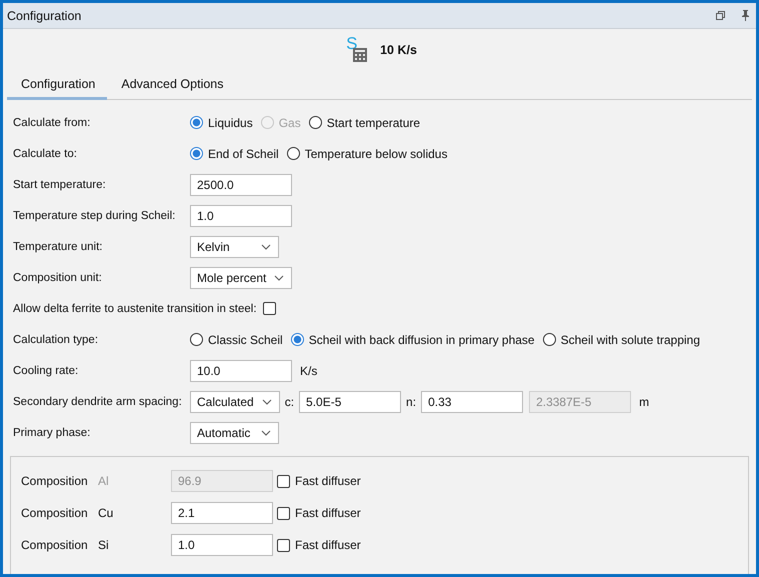  I want to click on input-field: 5.0E-5, so click(350, 401).